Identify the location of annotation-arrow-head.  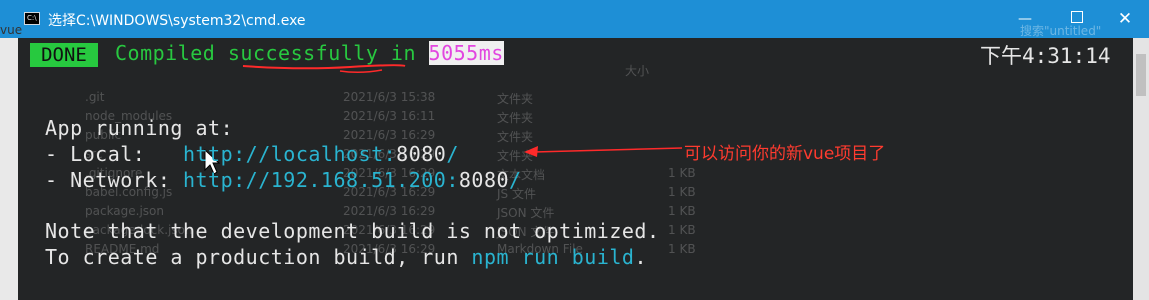
(531, 151).